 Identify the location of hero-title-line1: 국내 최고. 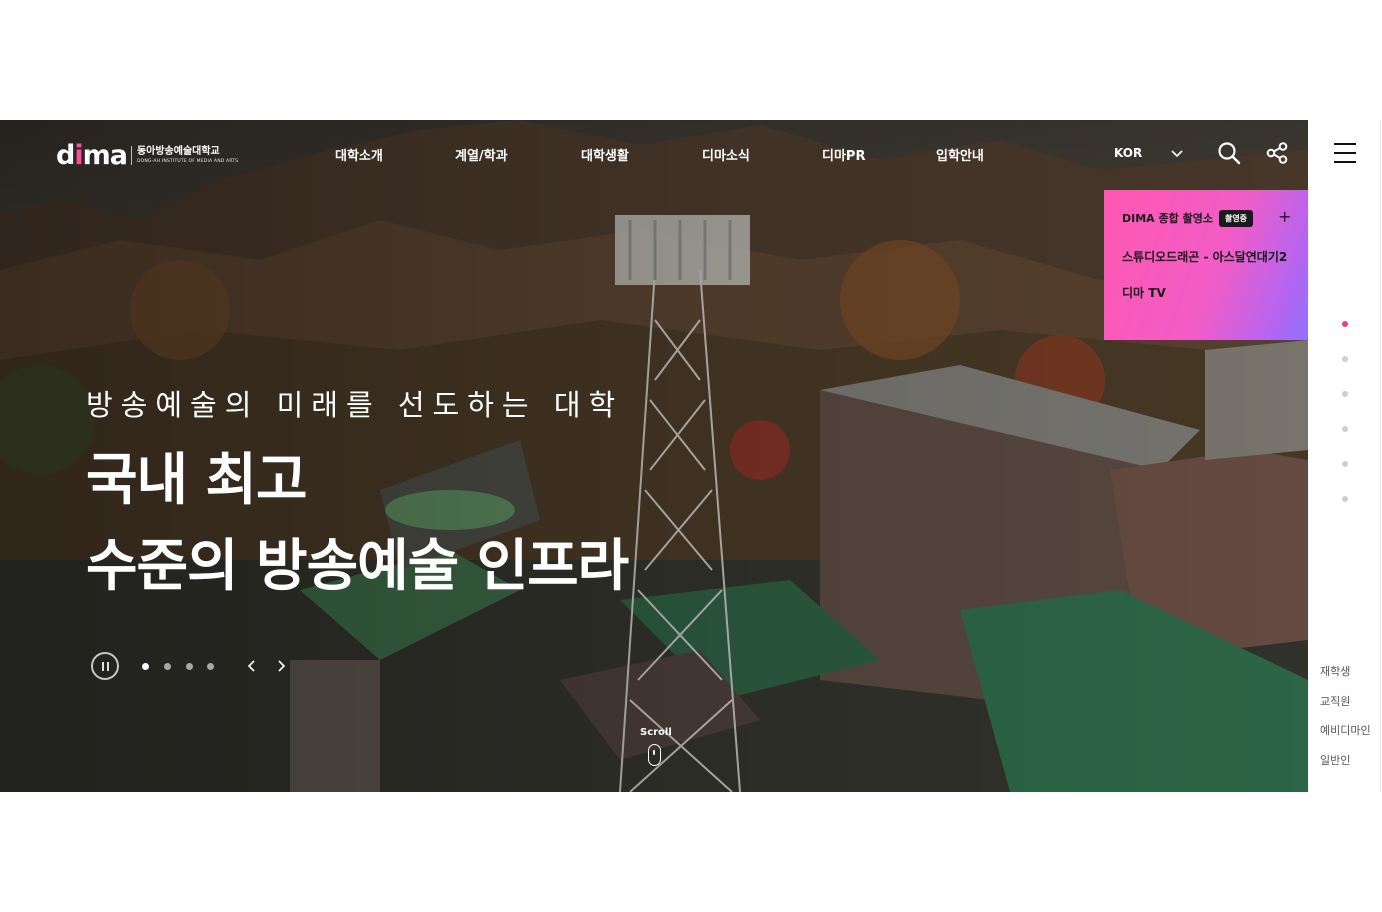
(197, 480).